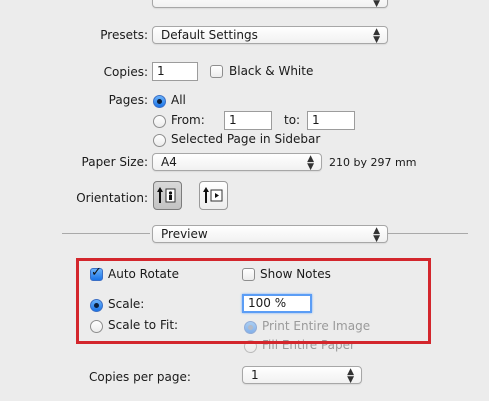 The width and height of the screenshot is (489, 401). Describe the element at coordinates (216, 71) in the screenshot. I see `black-white-checkbox` at that location.